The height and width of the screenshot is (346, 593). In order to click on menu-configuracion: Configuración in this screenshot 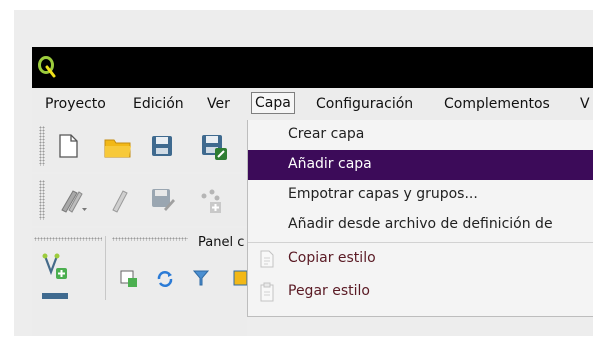, I will do `click(364, 104)`.